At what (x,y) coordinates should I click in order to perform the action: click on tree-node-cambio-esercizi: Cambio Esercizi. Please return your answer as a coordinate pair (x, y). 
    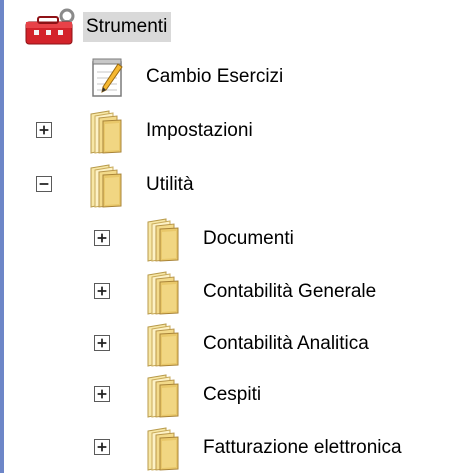
    Looking at the image, I should click on (180, 76).